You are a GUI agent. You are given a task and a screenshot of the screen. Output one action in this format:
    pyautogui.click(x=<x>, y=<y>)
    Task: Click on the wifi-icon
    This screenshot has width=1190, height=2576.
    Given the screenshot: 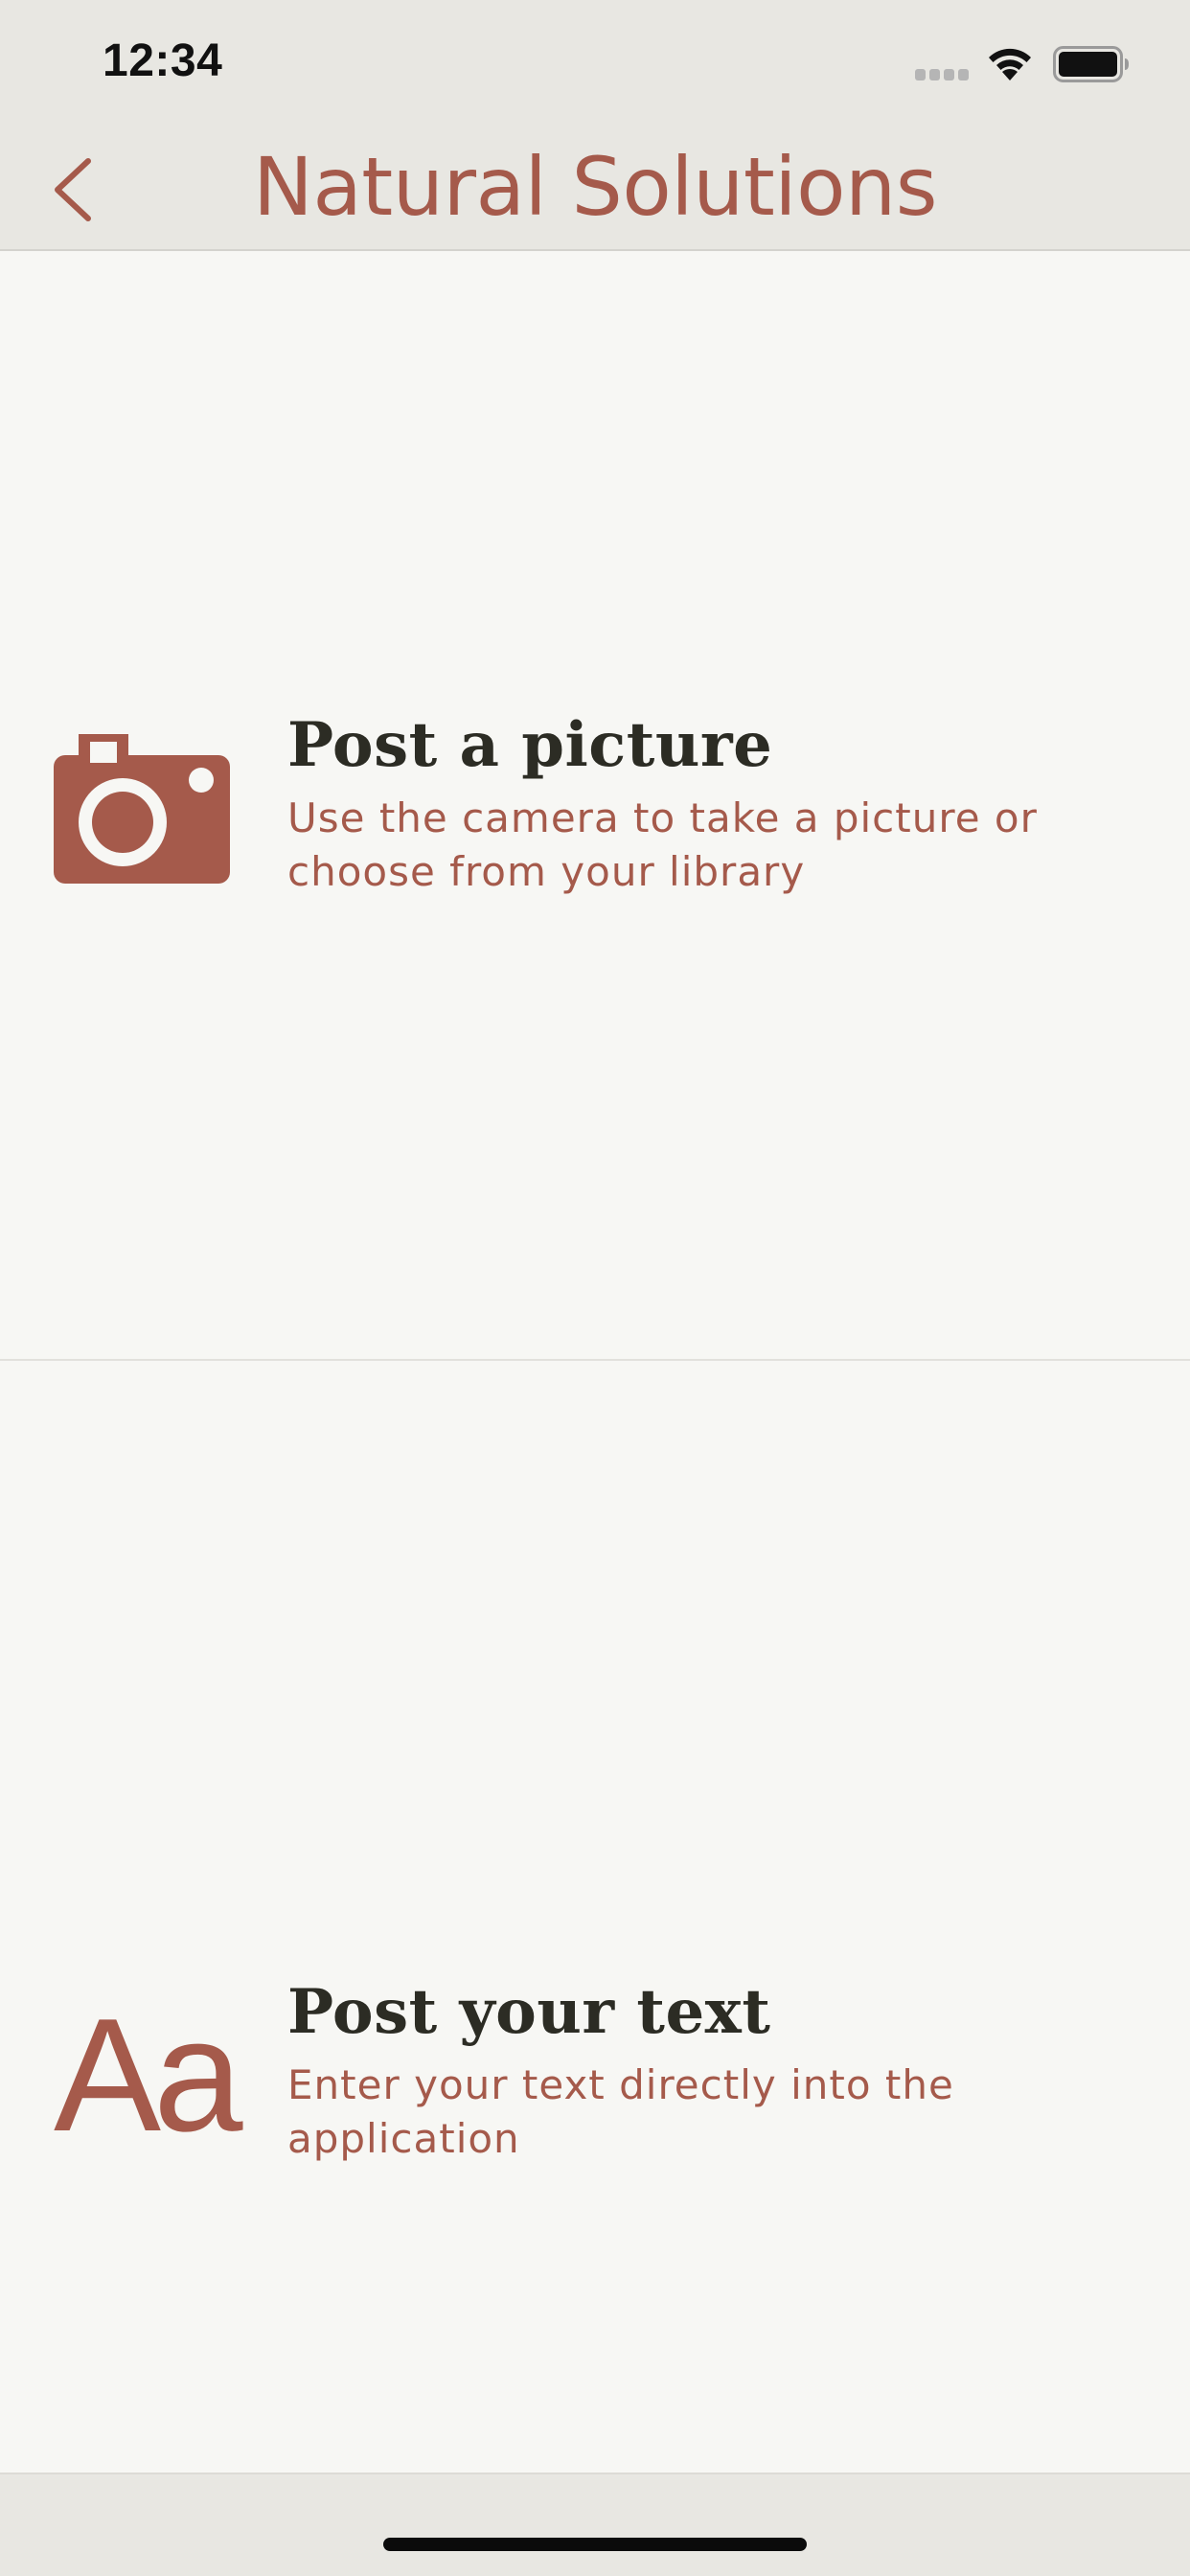 What is the action you would take?
    pyautogui.click(x=1010, y=64)
    